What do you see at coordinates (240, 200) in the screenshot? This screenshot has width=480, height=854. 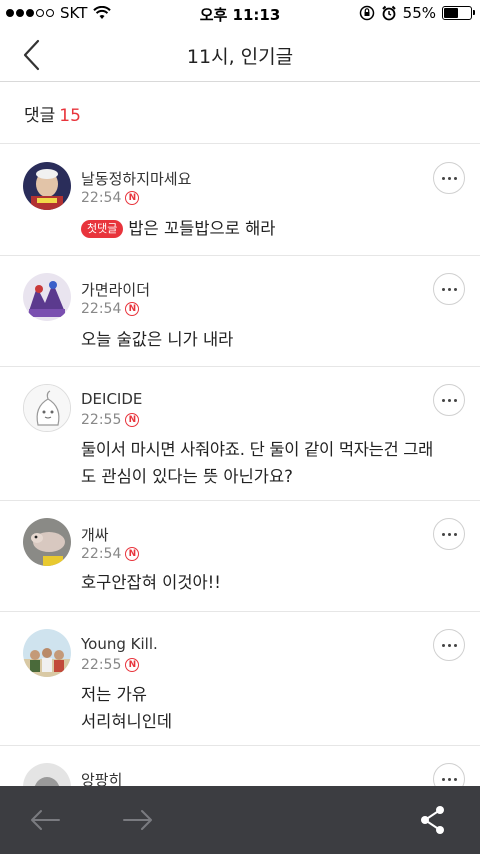 I see `comment-item: 날동정하지마세요 22:54 N 첫댓글 밥은 꼬들밥으로 해라` at bounding box center [240, 200].